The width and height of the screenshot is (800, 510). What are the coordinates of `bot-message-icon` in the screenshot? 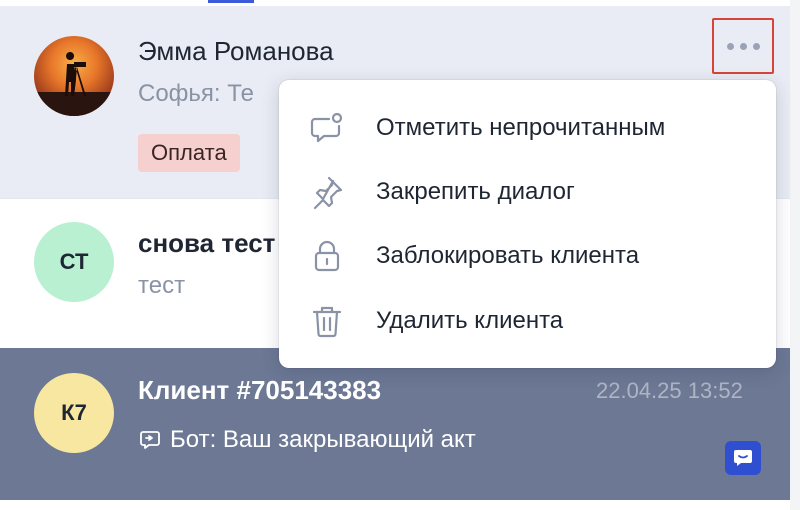 It's located at (150, 440).